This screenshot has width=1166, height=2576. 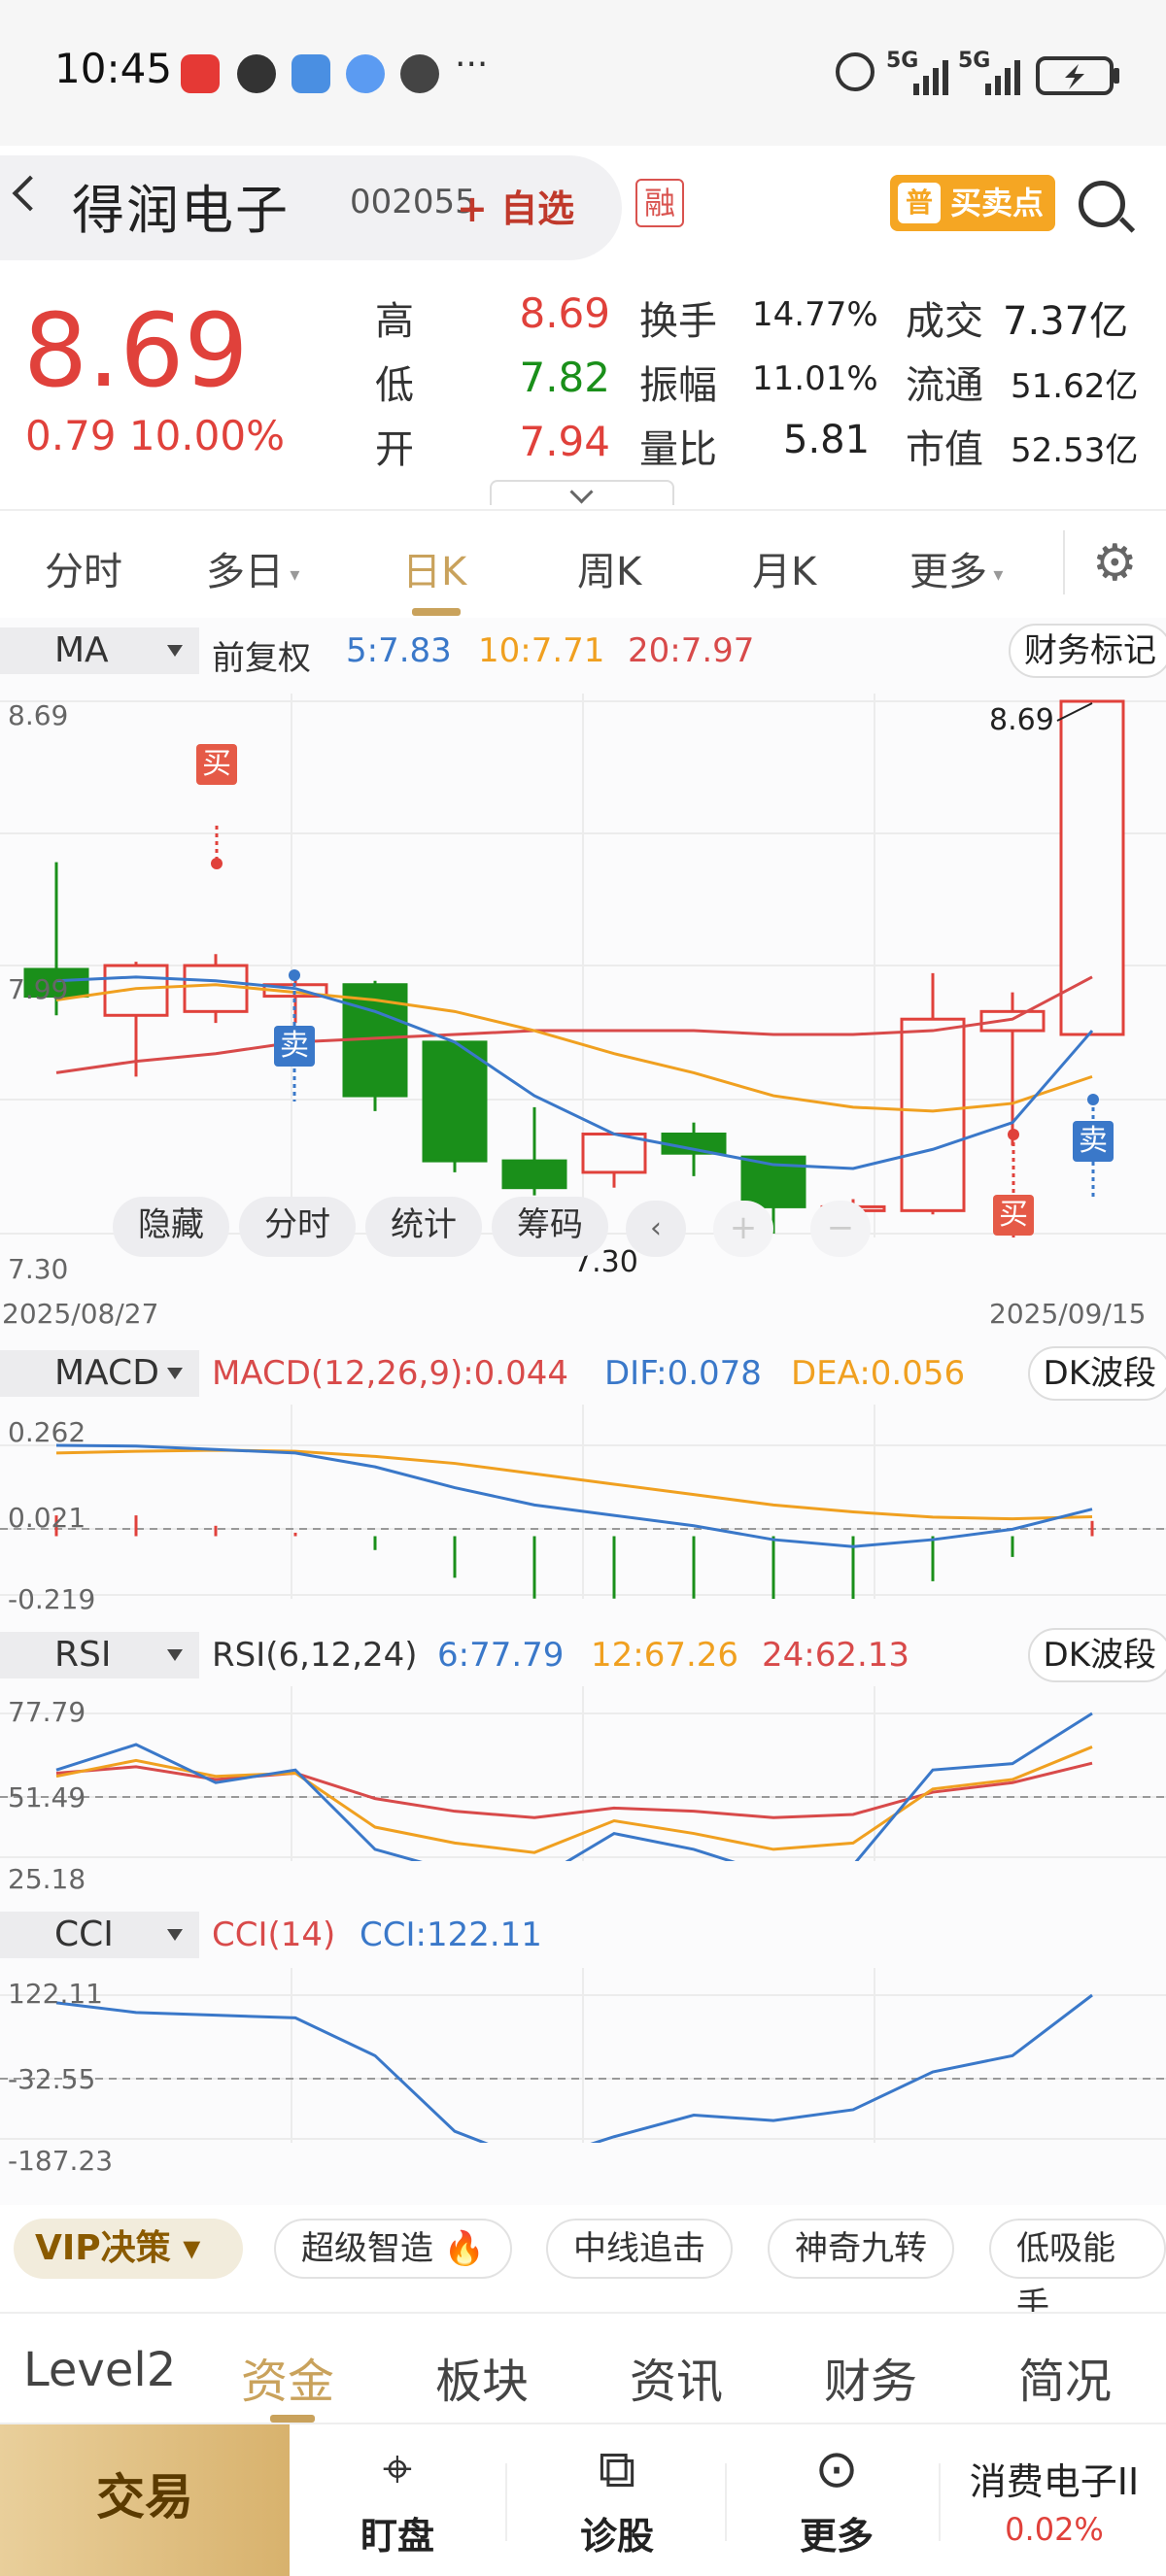 What do you see at coordinates (99, 2370) in the screenshot?
I see `tab-level2: Level2` at bounding box center [99, 2370].